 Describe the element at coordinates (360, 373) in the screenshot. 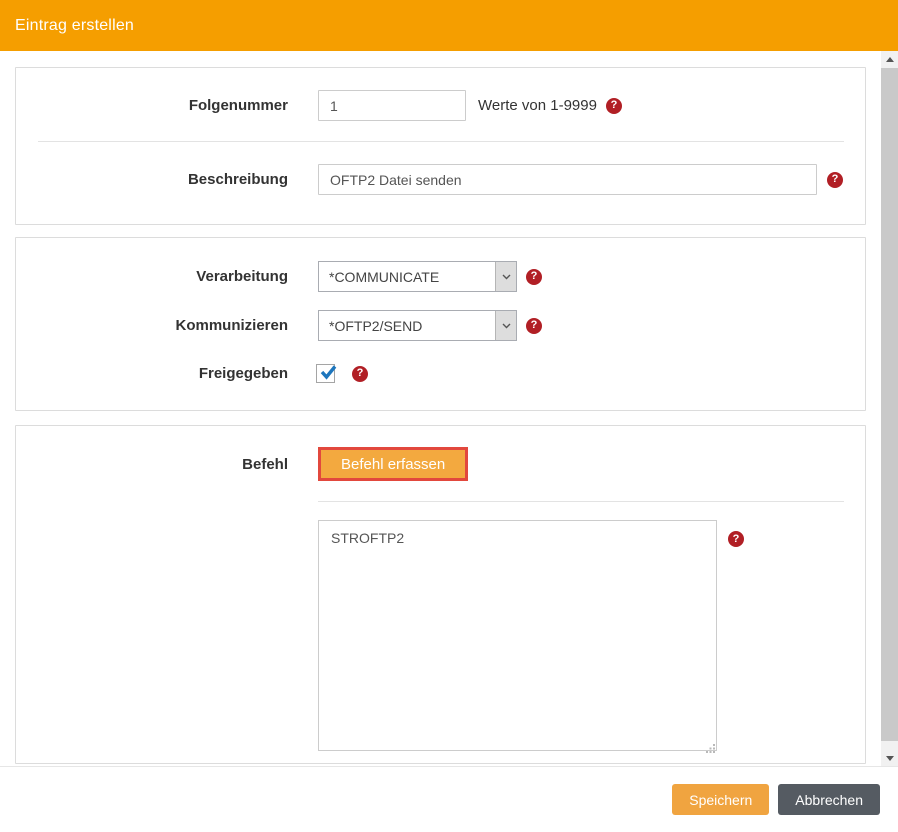

I see `freigegeben-help-icon: ?` at that location.